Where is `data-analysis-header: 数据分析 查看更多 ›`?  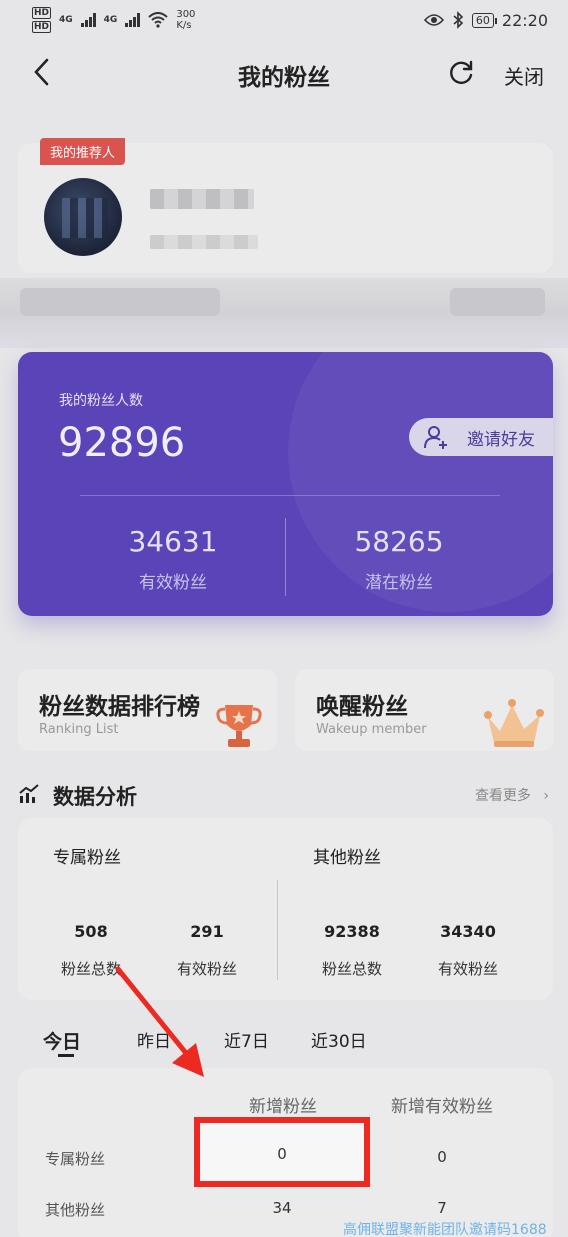
data-analysis-header: 数据分析 查看更多 › is located at coordinates (285, 795).